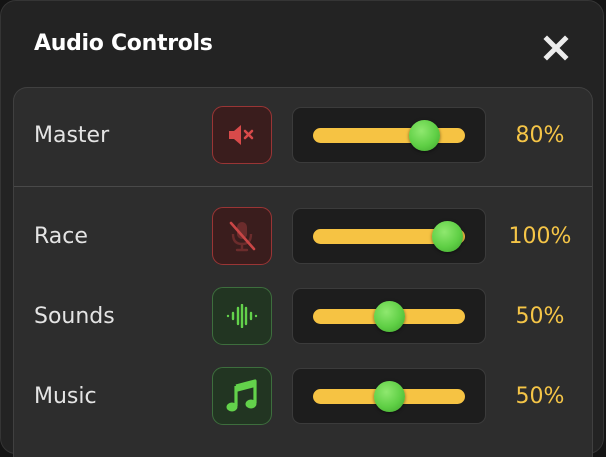 This screenshot has height=457, width=606. I want to click on channel-label: Music, so click(65, 396).